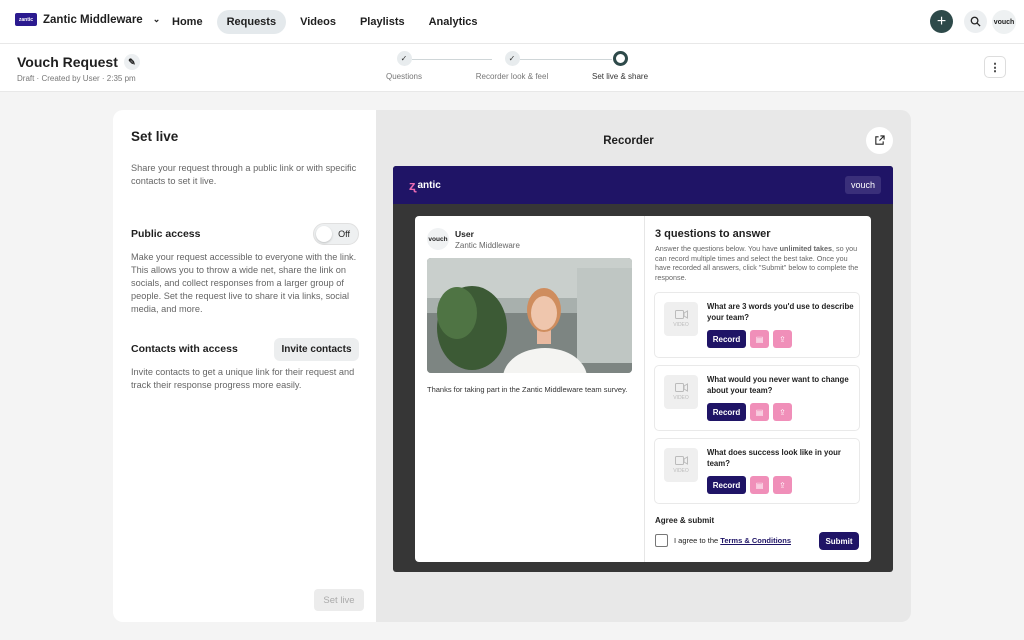 This screenshot has width=1024, height=640. Describe the element at coordinates (93, 19) in the screenshot. I see `org-name: Zantic Middleware` at that location.